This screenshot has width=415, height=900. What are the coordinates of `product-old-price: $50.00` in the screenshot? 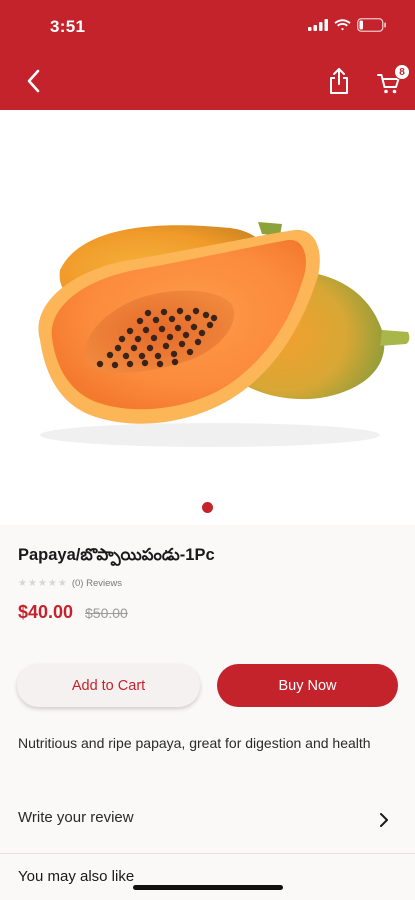 It's located at (106, 613).